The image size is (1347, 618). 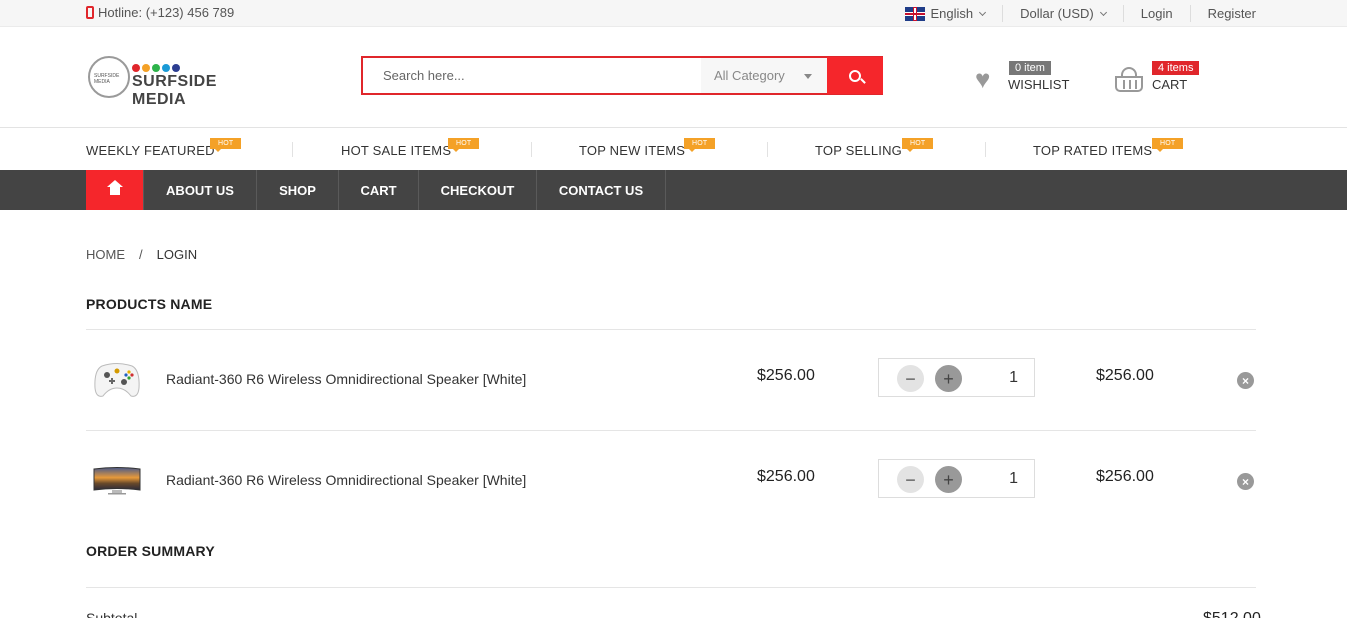 I want to click on cart-label: CART, so click(x=1170, y=84).